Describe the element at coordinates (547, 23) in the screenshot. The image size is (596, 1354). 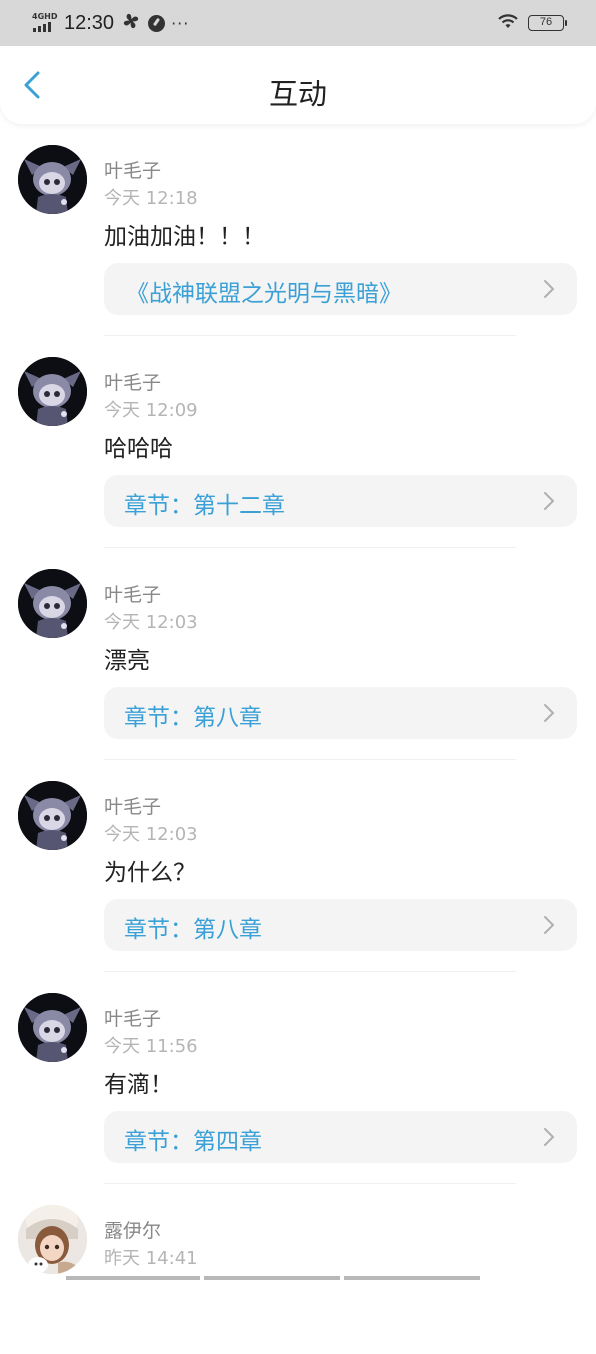
I see `battery-icon: 76` at that location.